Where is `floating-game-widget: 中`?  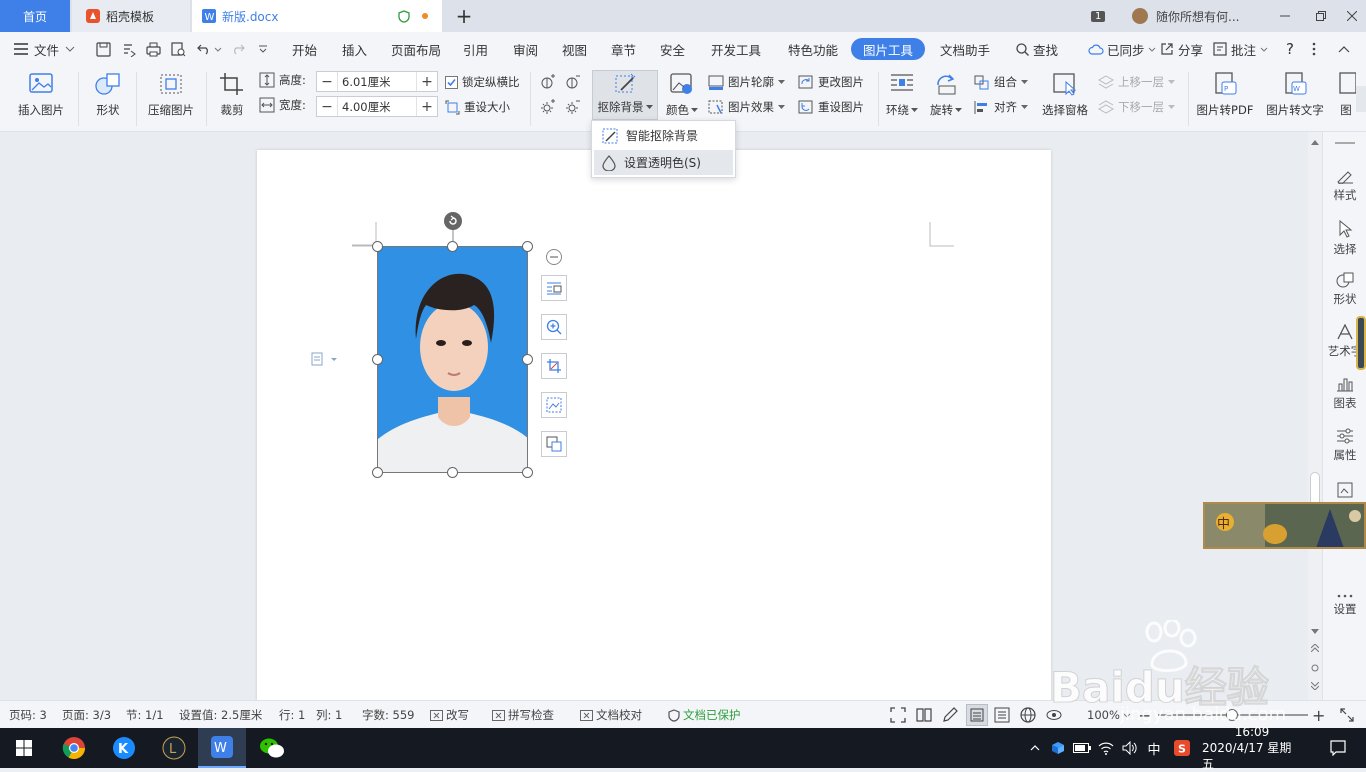
floating-game-widget: 中 is located at coordinates (1284, 525).